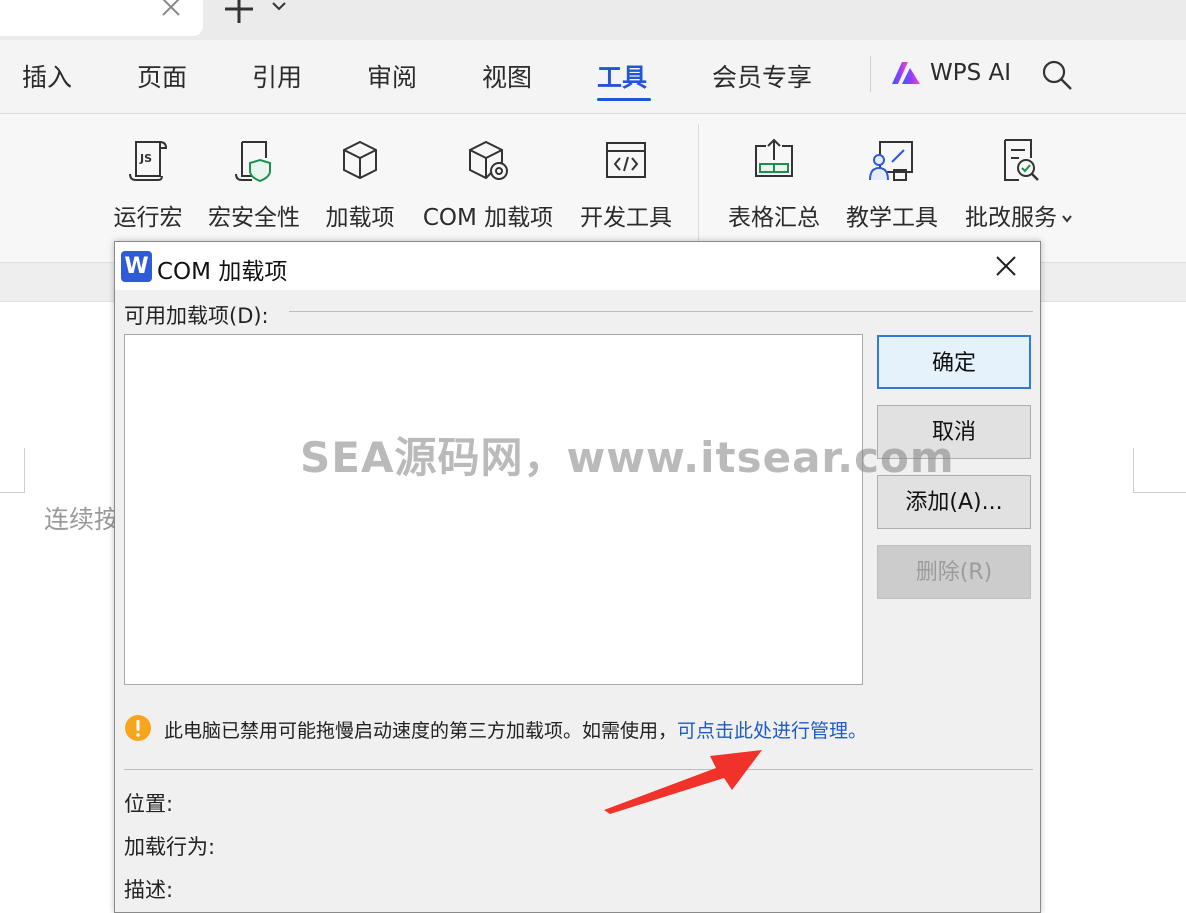  What do you see at coordinates (578, 769) in the screenshot?
I see `details-divider` at bounding box center [578, 769].